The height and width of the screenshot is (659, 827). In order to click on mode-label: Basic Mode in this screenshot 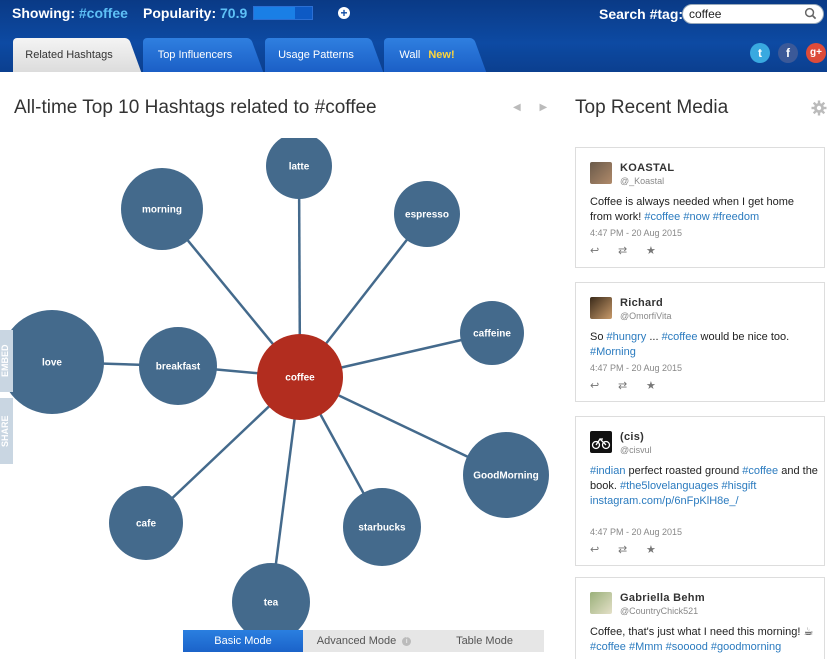, I will do `click(243, 641)`.